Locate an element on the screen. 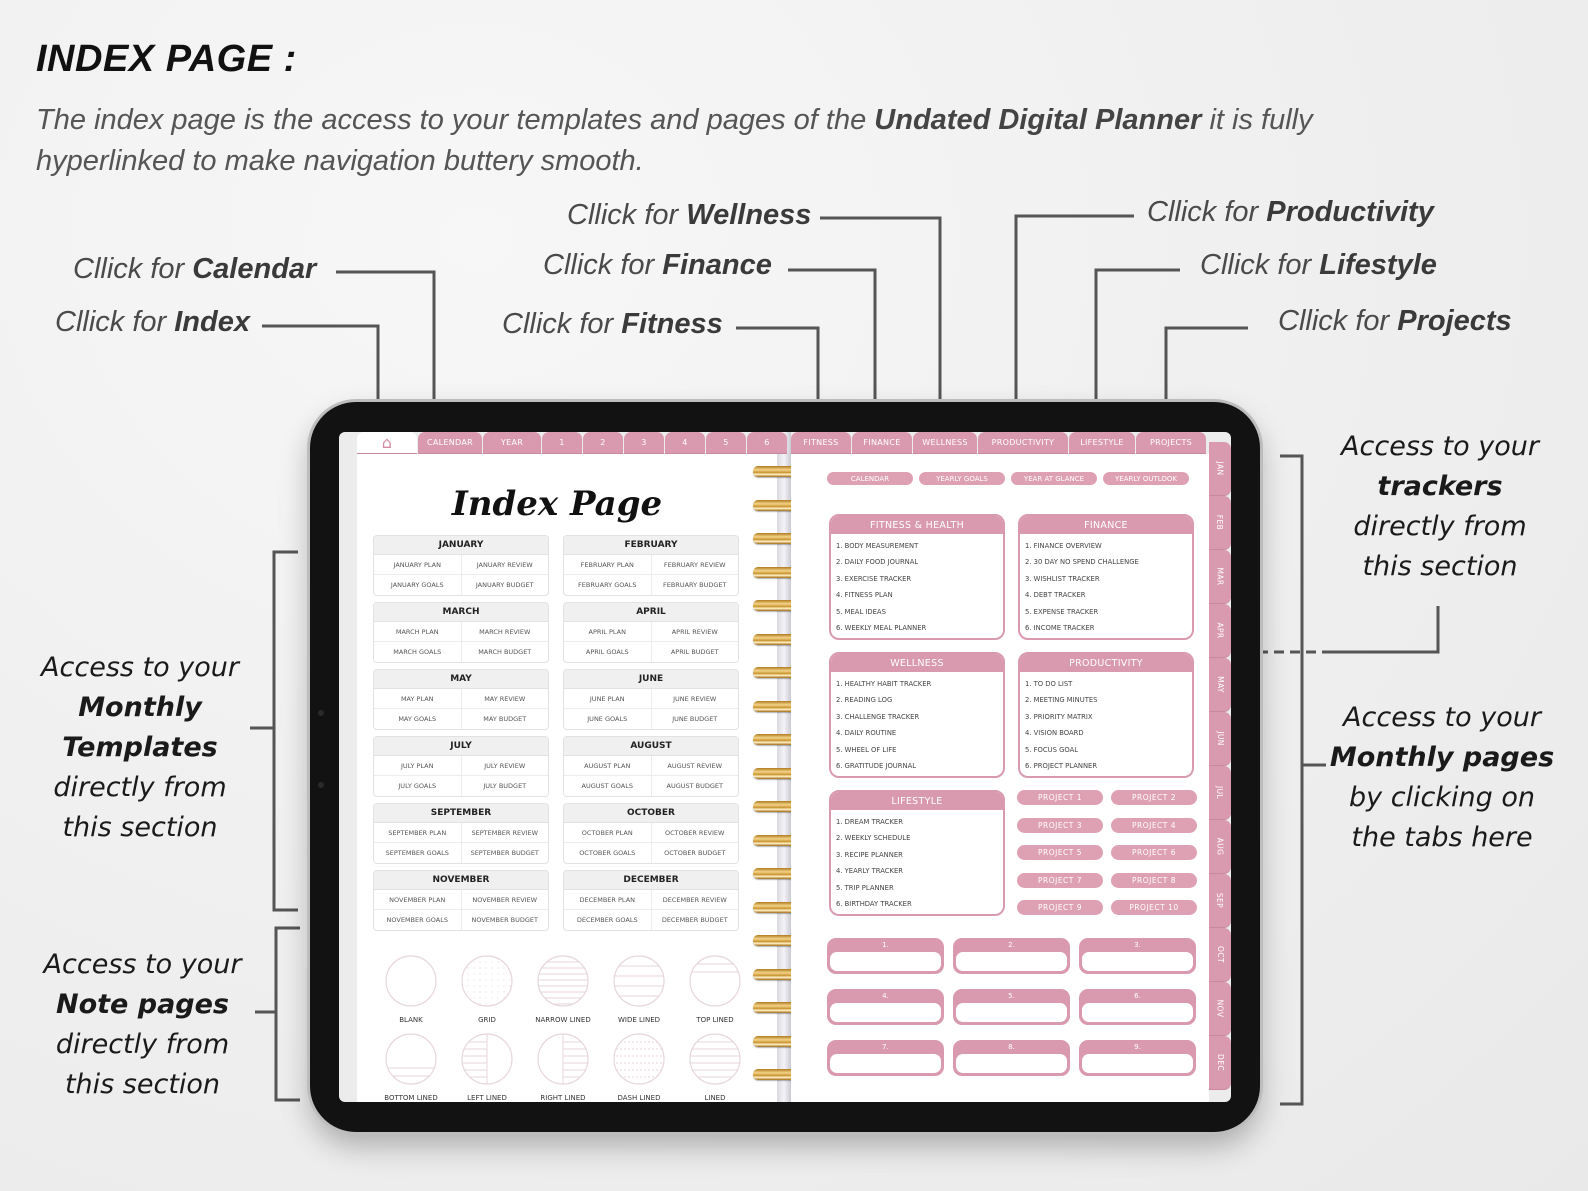 Image resolution: width=1588 pixels, height=1191 pixels. month-link: MARCH BUDGET is located at coordinates (505, 652).